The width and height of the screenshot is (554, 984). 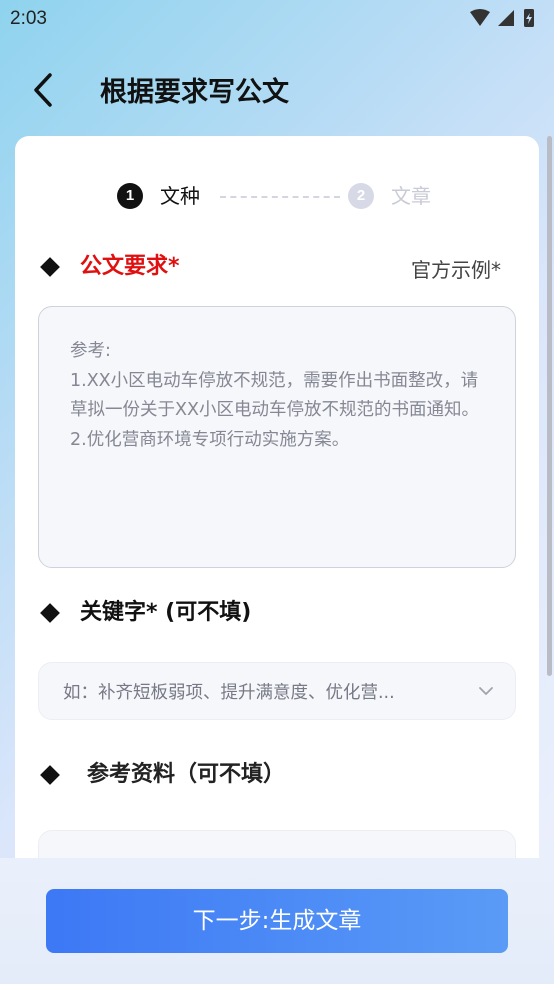 What do you see at coordinates (180, 196) in the screenshot?
I see `step-1-label: 文种` at bounding box center [180, 196].